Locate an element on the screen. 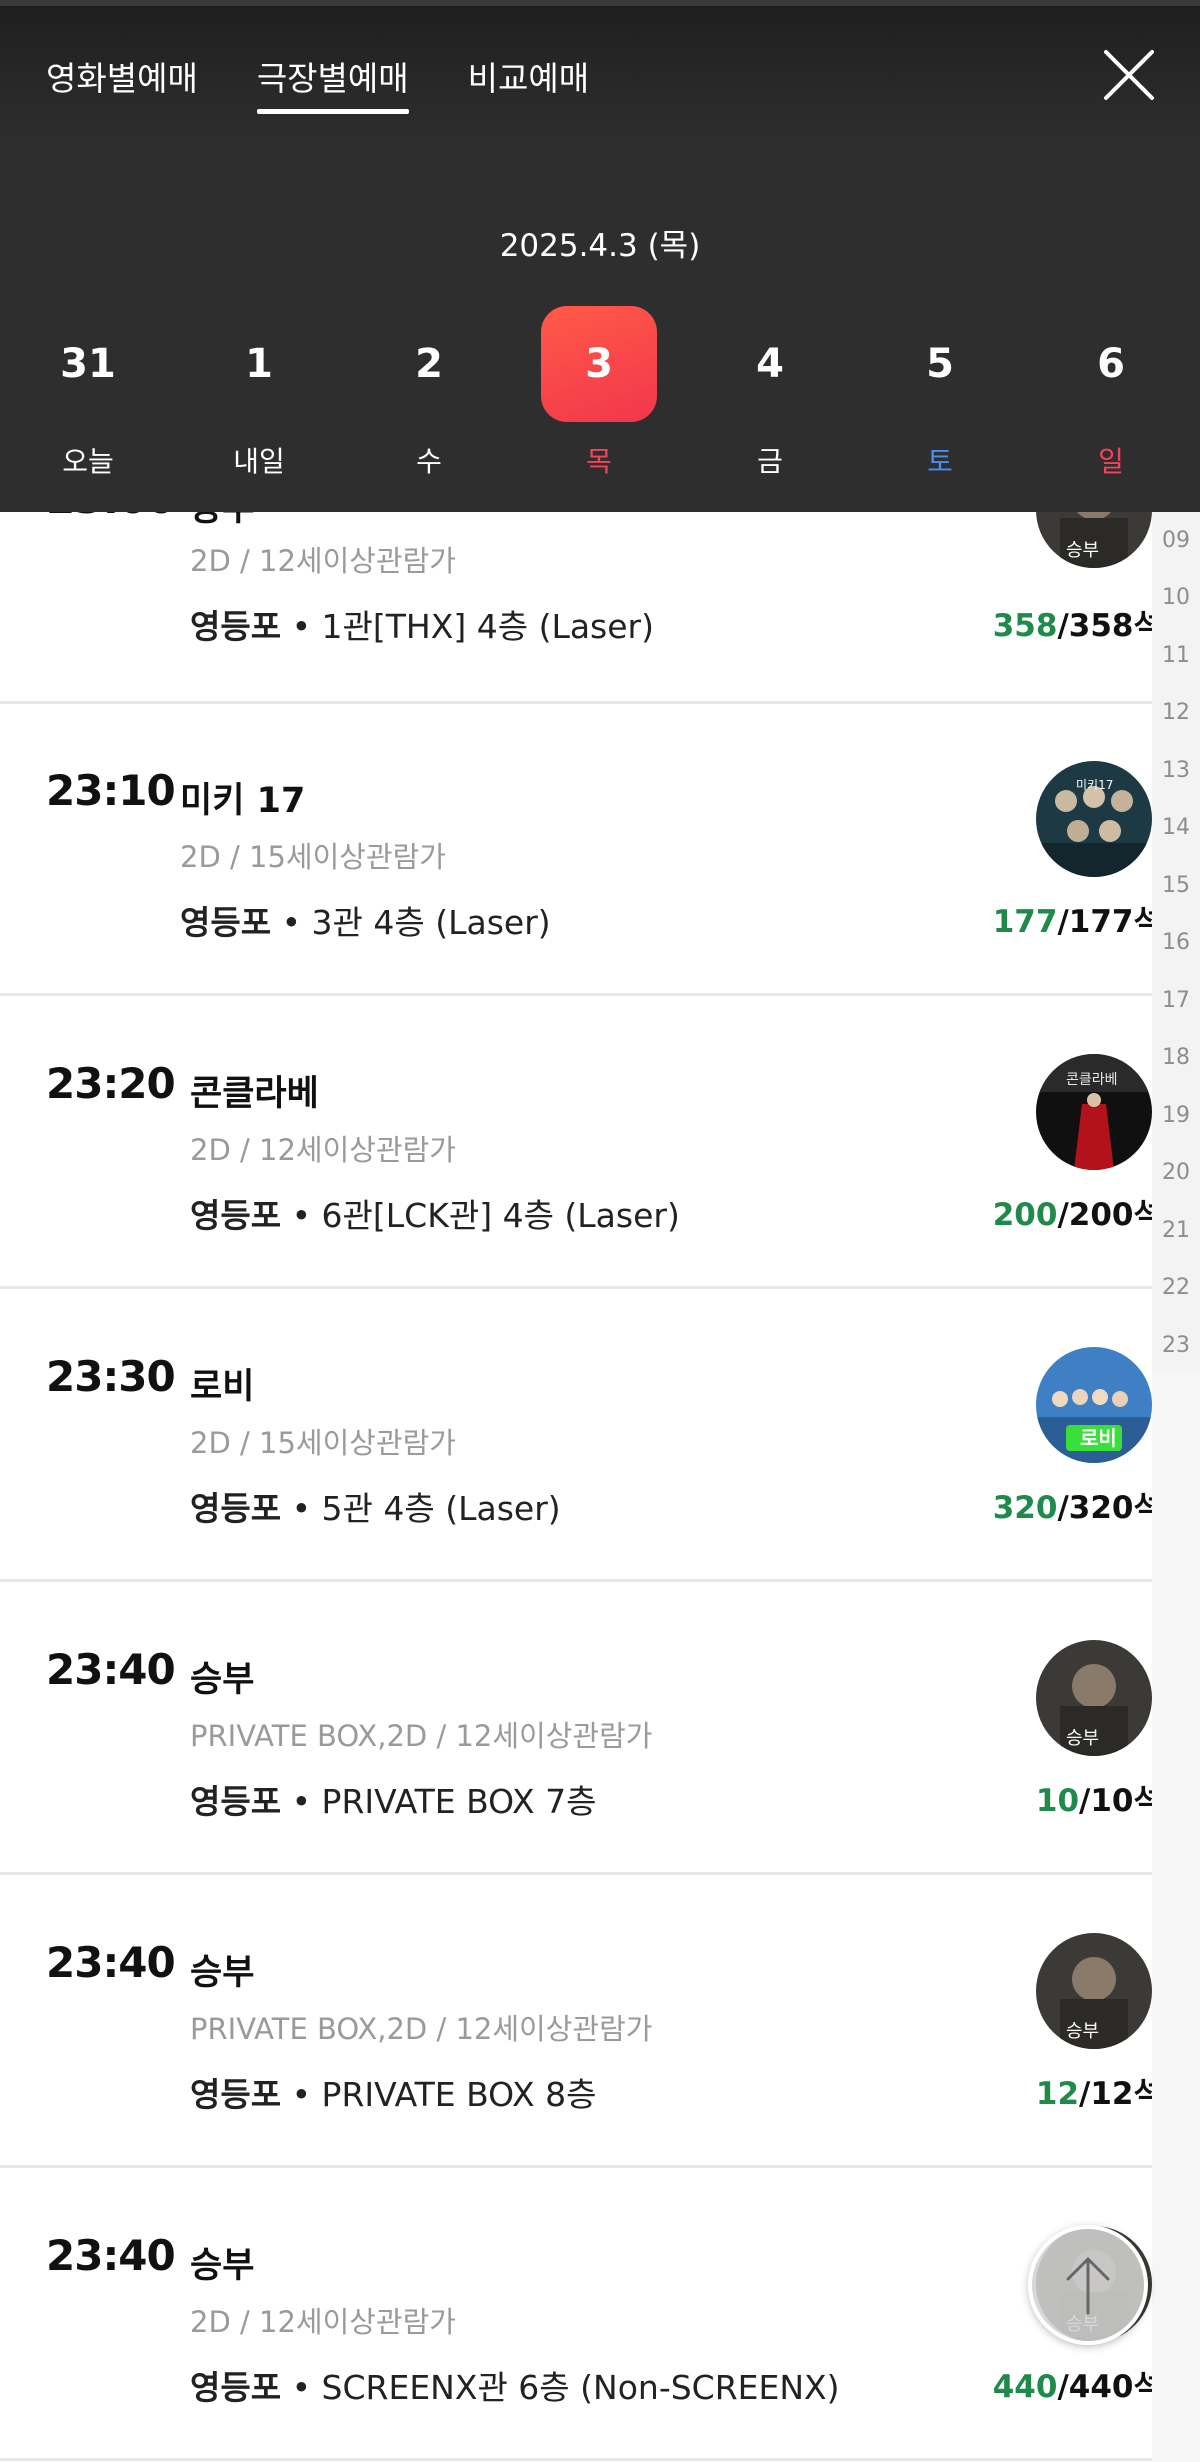  date-weekday: 목 is located at coordinates (599, 461).